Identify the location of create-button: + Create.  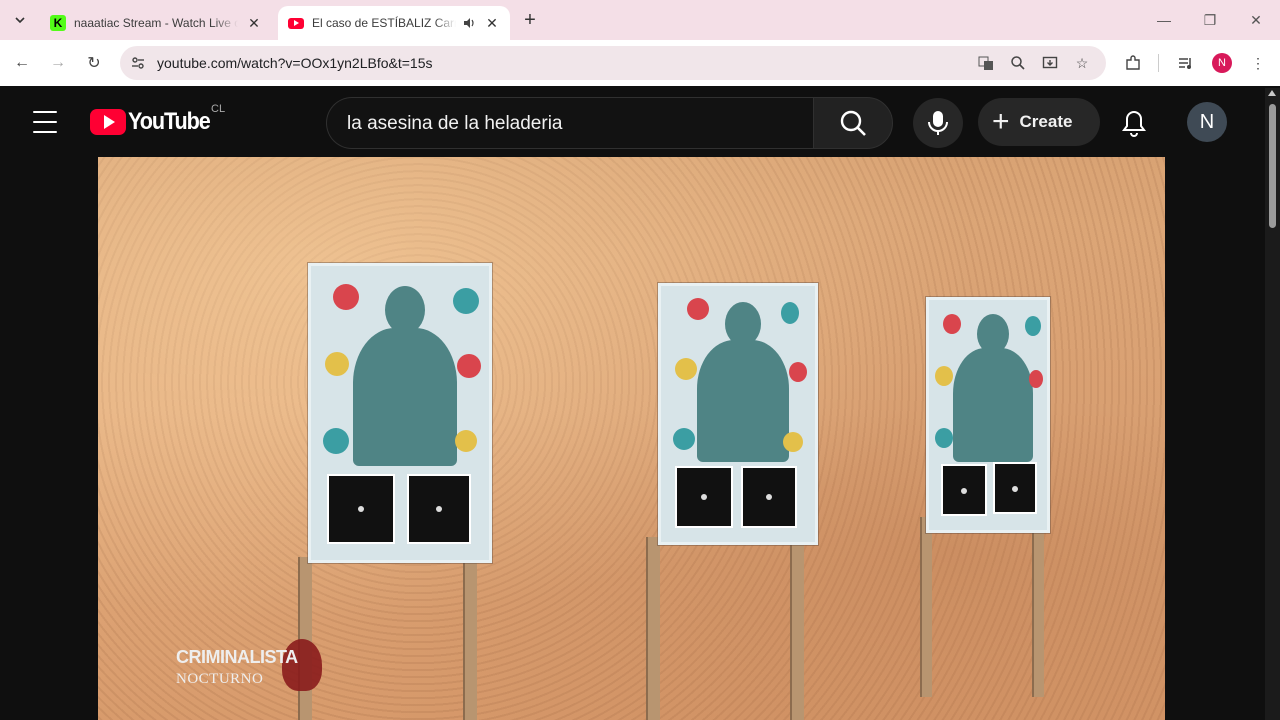
(1039, 122).